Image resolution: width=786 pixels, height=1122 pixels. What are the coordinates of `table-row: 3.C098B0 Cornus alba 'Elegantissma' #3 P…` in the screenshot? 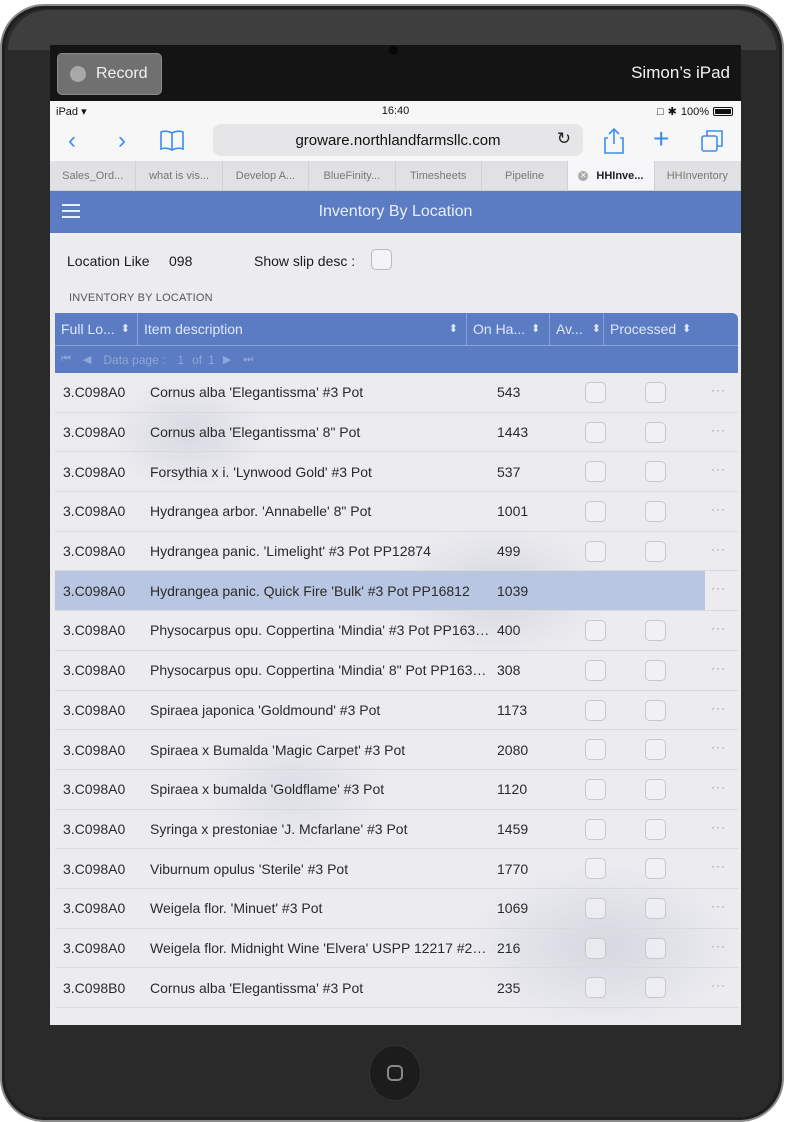 It's located at (396, 988).